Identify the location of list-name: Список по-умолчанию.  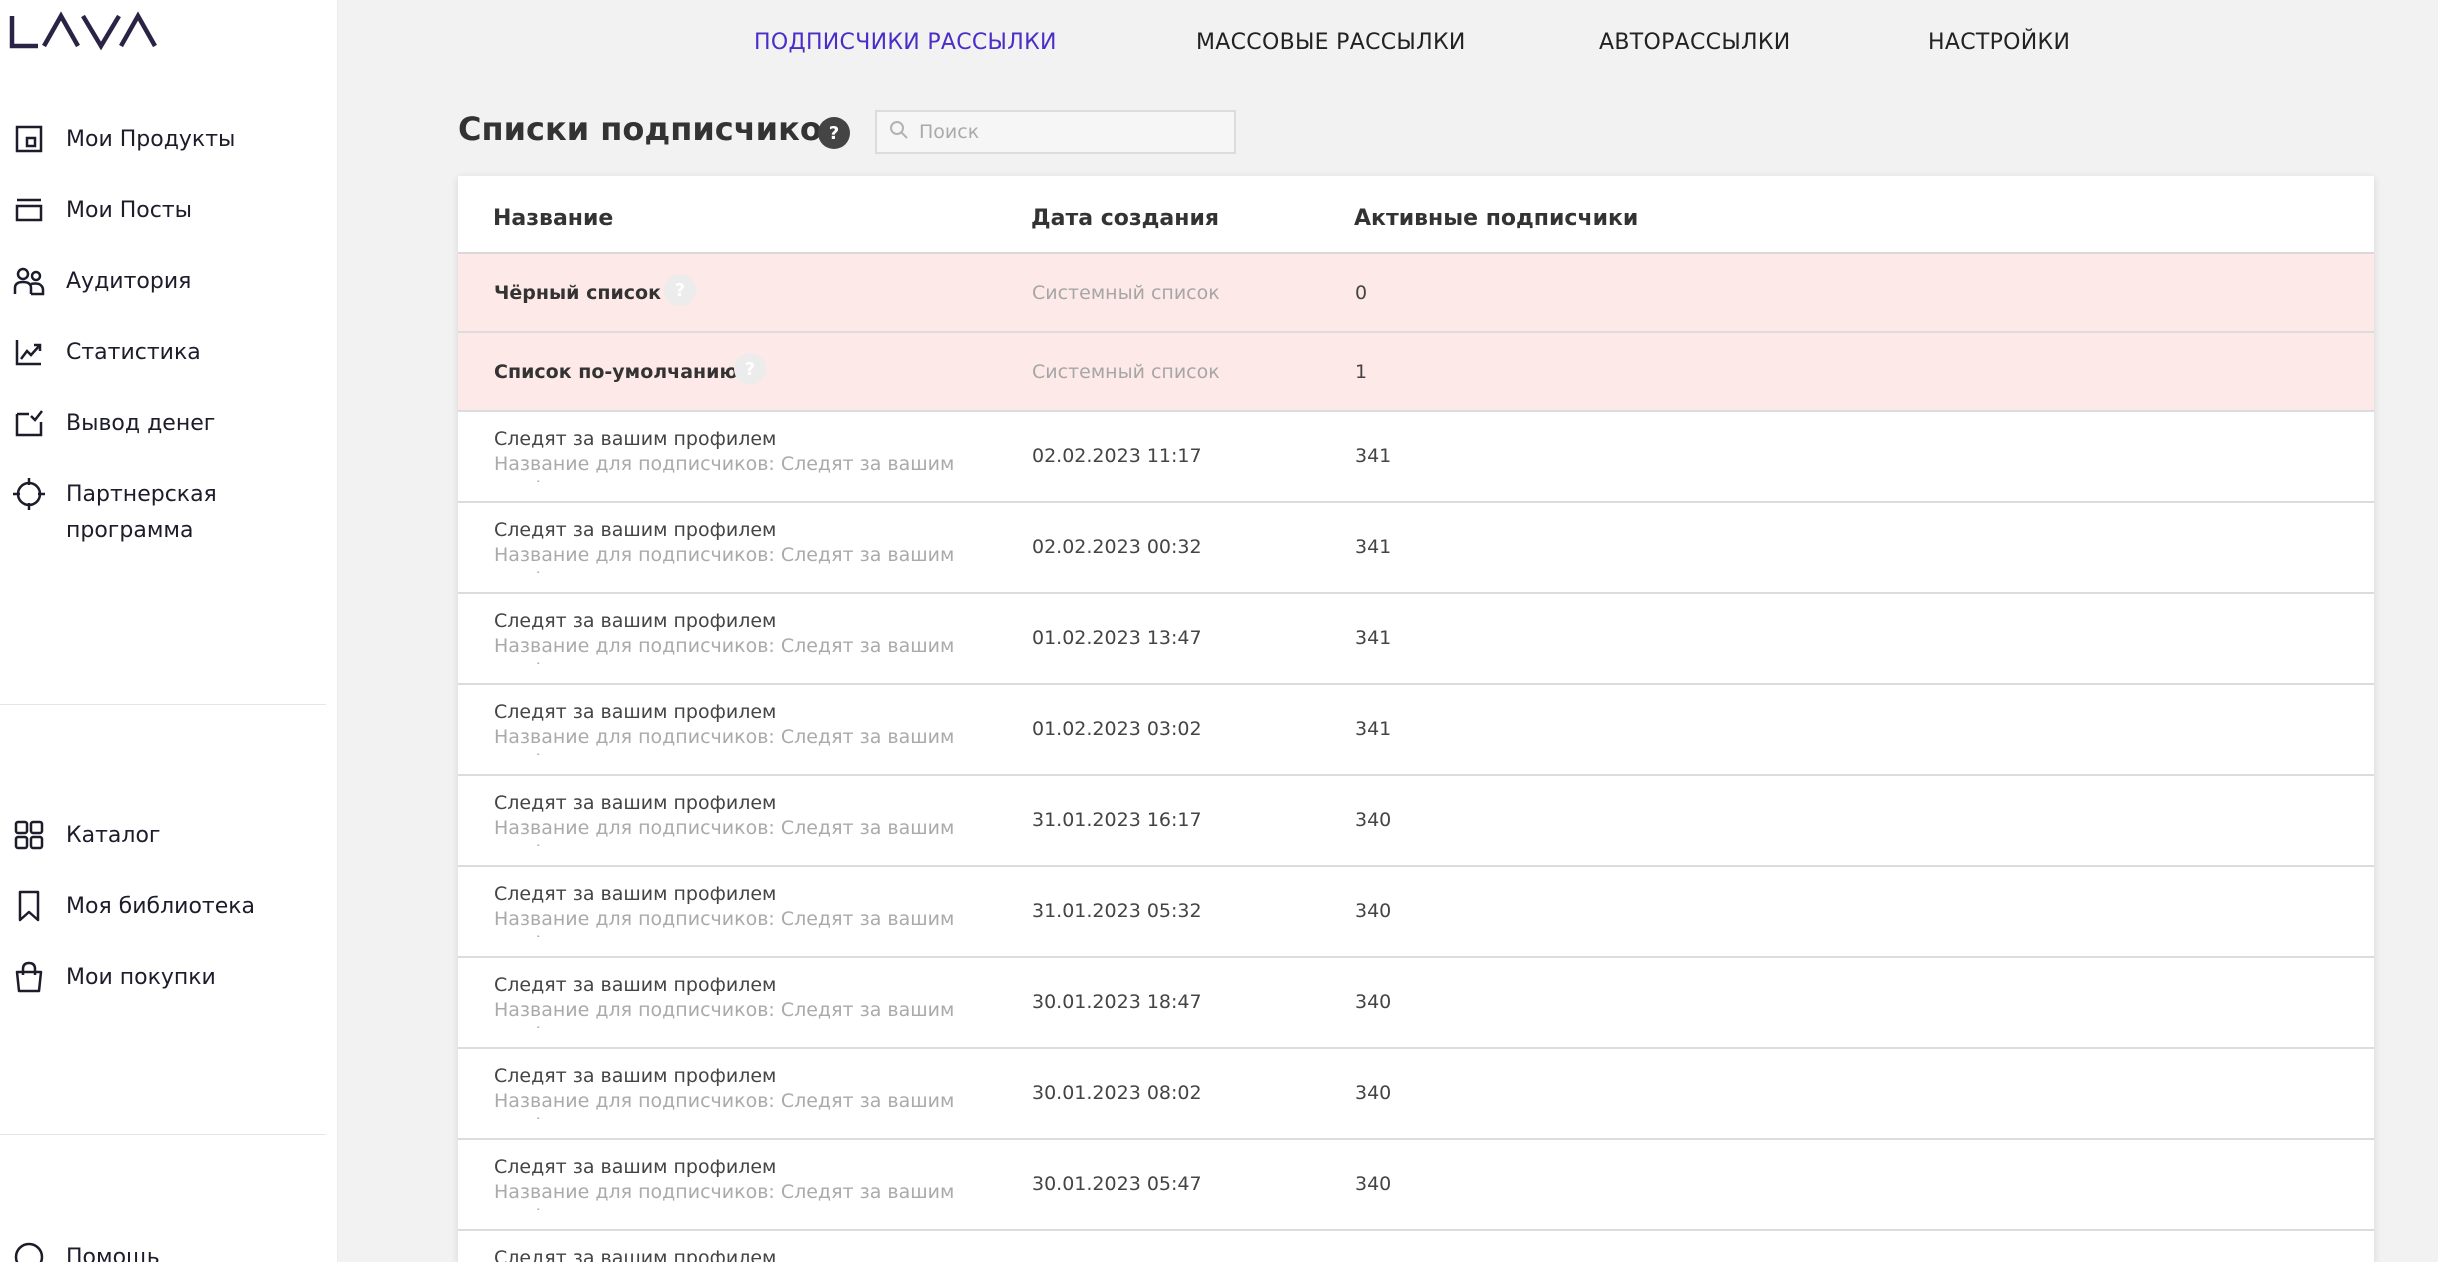
(616, 372).